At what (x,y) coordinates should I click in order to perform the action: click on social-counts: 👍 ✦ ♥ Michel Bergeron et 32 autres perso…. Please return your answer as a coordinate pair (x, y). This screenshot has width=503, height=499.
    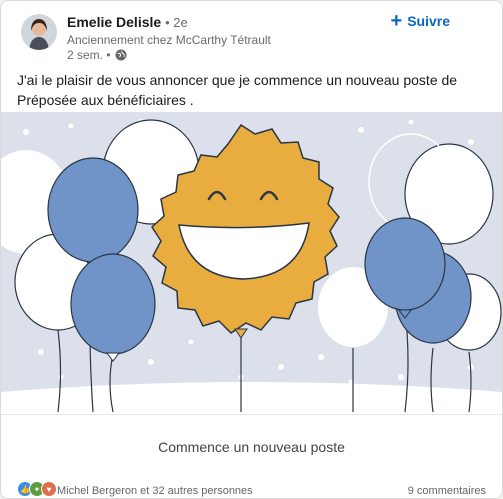
    Looking at the image, I should click on (251, 487).